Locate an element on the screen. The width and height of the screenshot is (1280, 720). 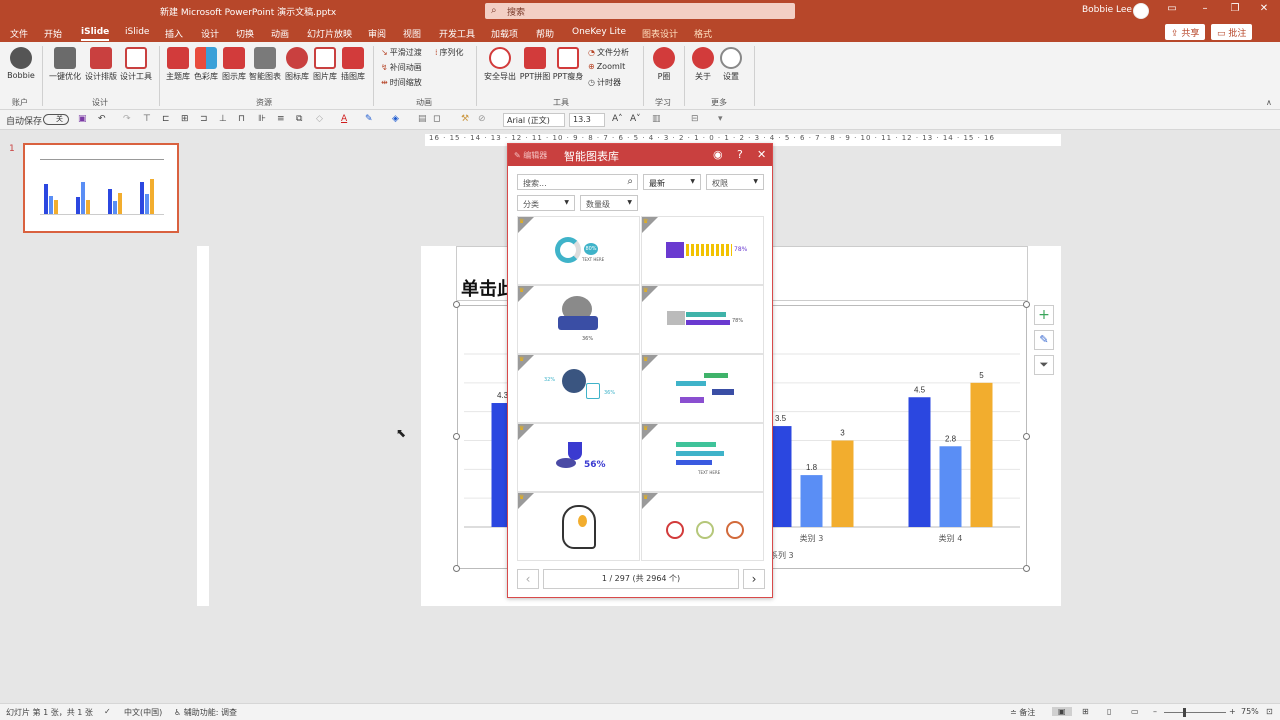
format-painter-icon: ⚒ is located at coordinates (465, 119).